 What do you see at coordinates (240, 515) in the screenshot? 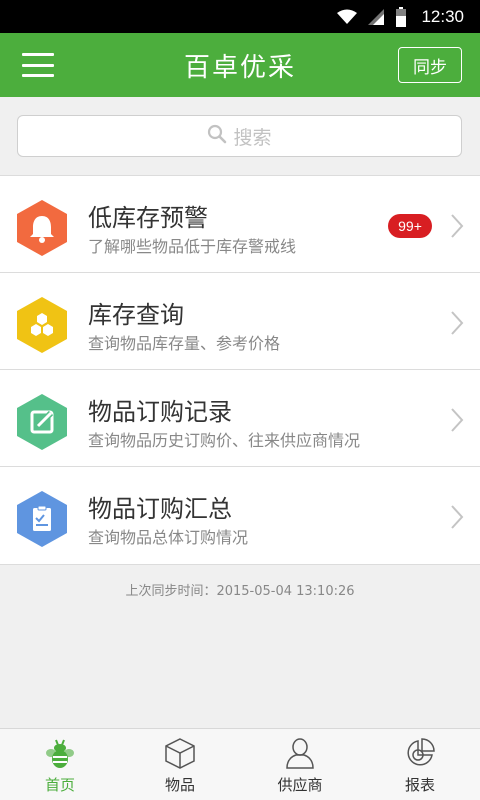
I see `list-item-order-summary: 物品订购汇总 查询物品总体订购情况` at bounding box center [240, 515].